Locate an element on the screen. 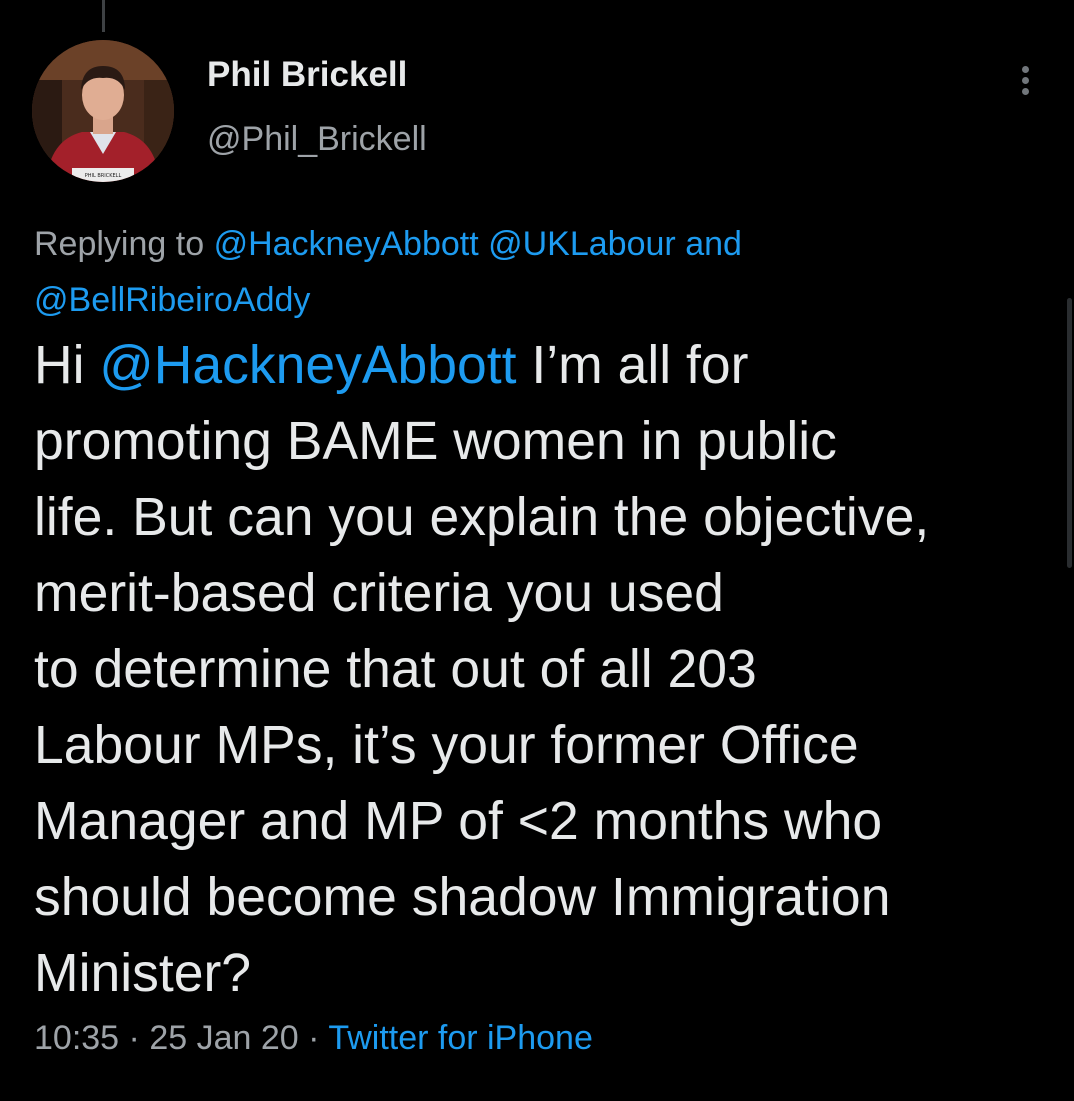 The image size is (1074, 1101). avatar-photo: PHIL BRICKELL is located at coordinates (103, 111).